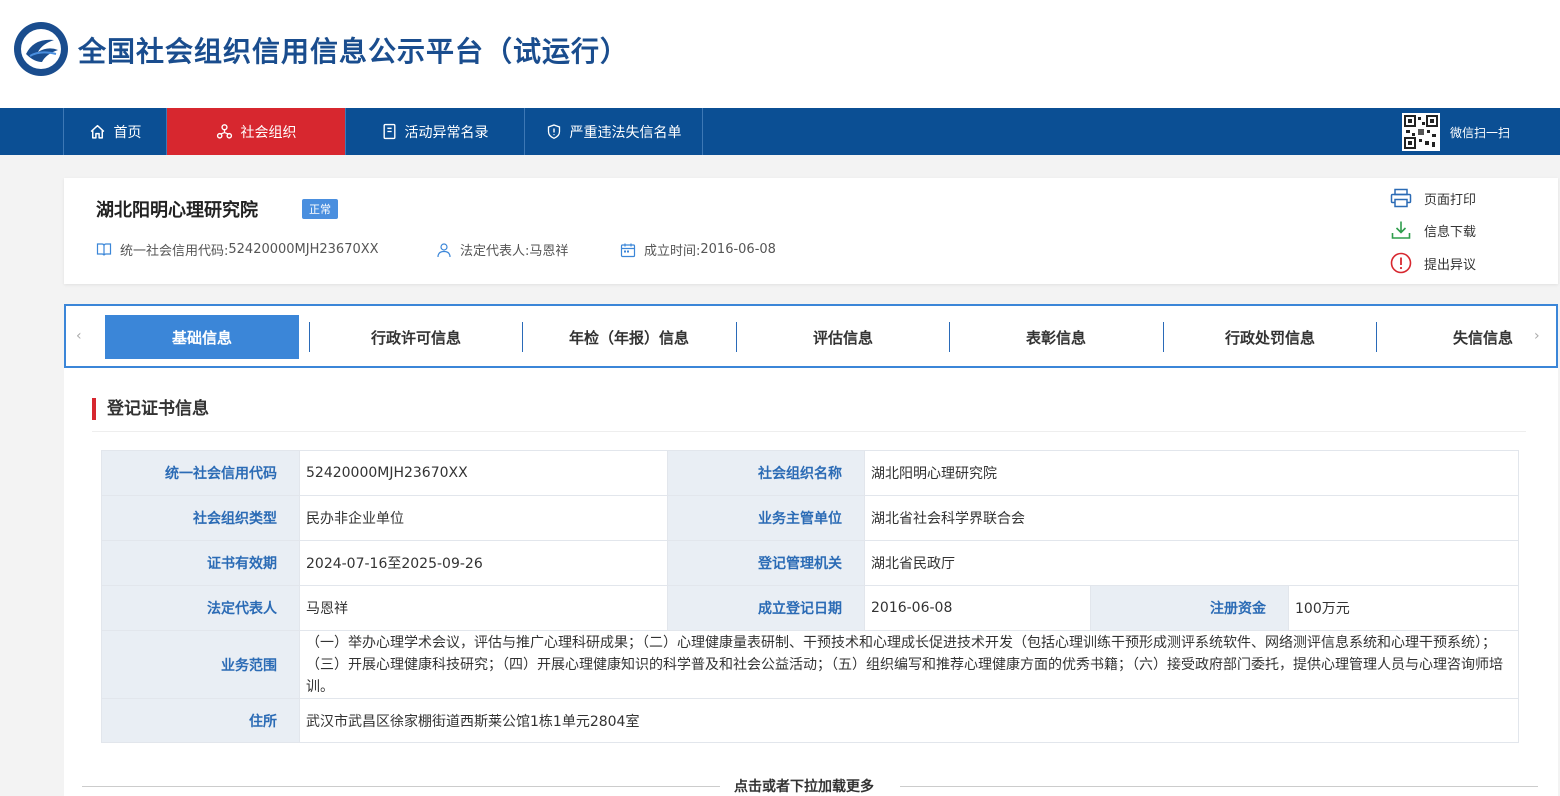 The height and width of the screenshot is (796, 1560). I want to click on credit-code-meta: 统一社会信用代码: 52420000MJH23670XX, so click(237, 249).